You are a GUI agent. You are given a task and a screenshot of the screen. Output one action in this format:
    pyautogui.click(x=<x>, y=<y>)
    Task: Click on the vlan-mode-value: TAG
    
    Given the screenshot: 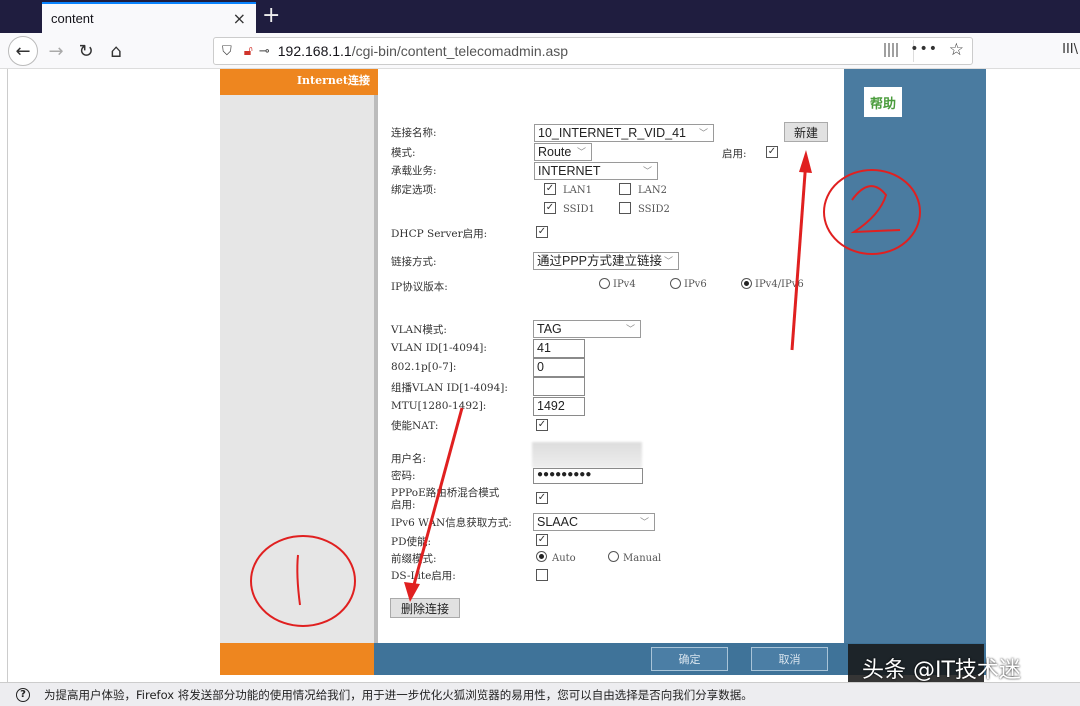 What is the action you would take?
    pyautogui.click(x=549, y=329)
    